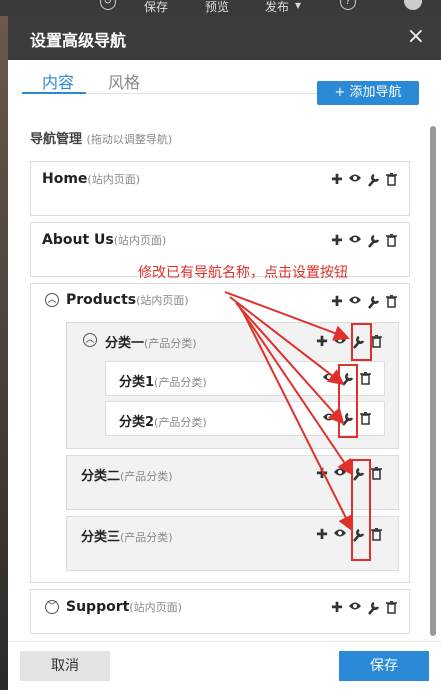  Describe the element at coordinates (384, 666) in the screenshot. I see `save-button: 保存` at that location.